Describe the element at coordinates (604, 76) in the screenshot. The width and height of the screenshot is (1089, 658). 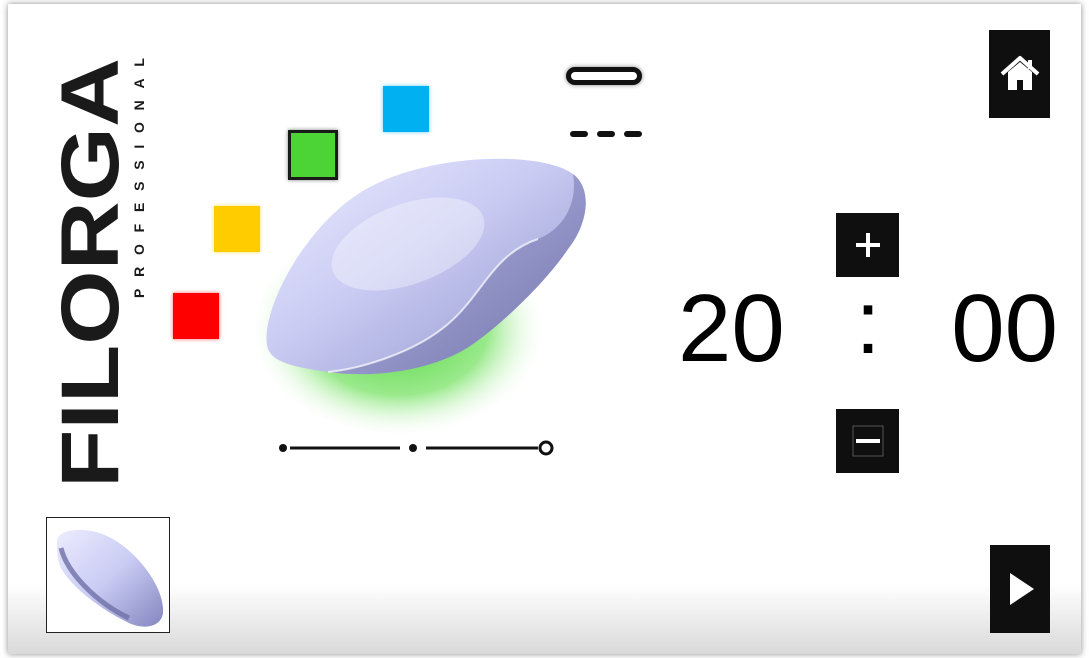
I see `mode-continuous-button` at that location.